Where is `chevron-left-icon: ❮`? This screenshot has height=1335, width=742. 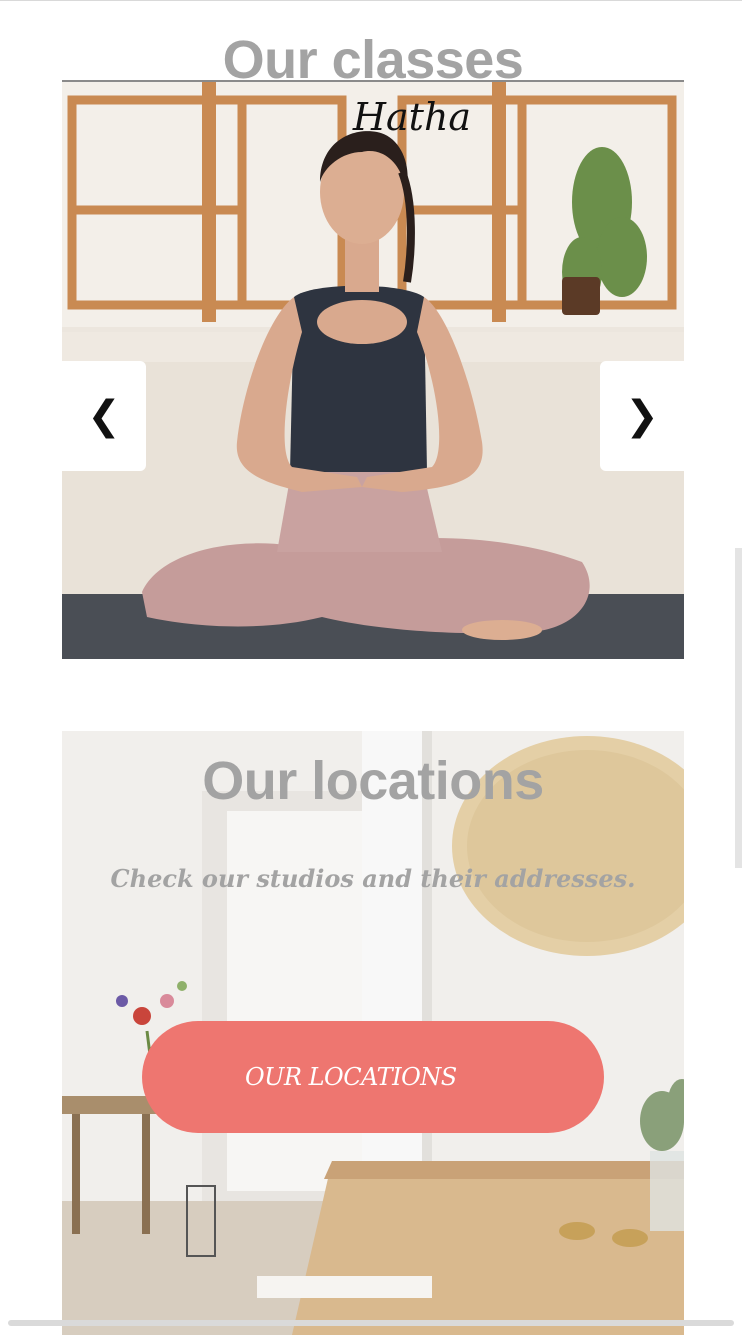 chevron-left-icon: ❮ is located at coordinates (104, 416).